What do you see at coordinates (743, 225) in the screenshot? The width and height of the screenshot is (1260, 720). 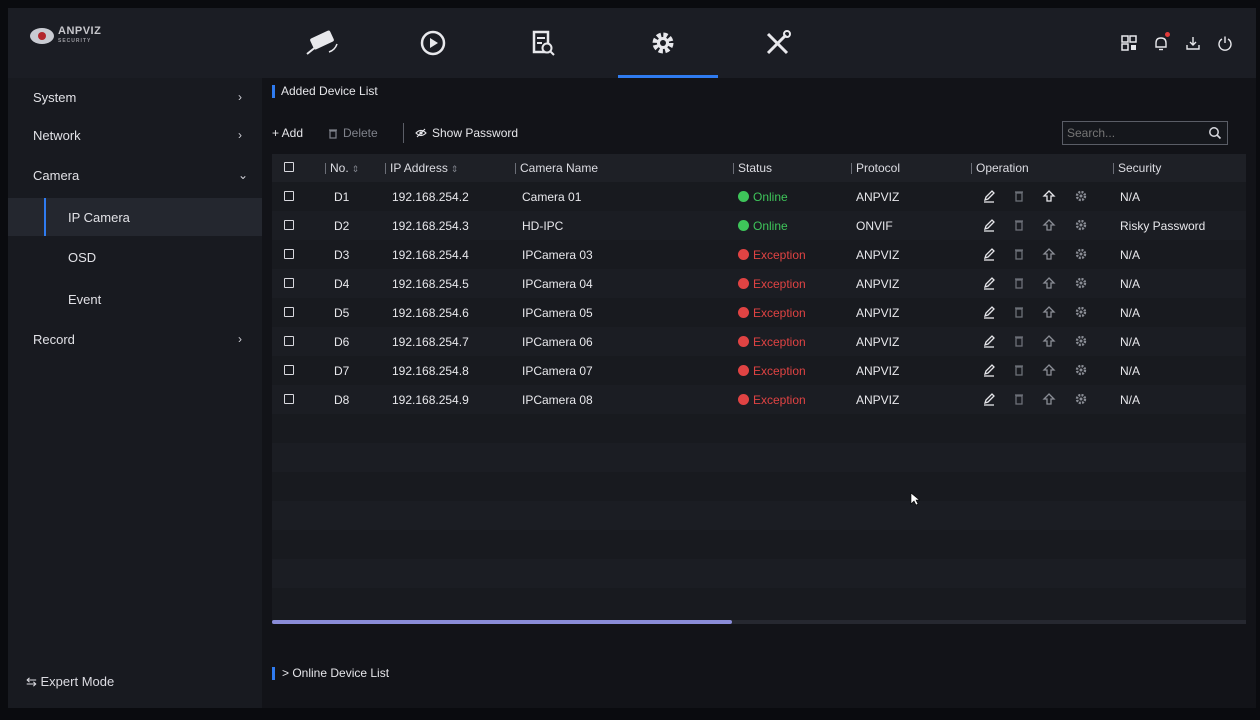 I see `check-circle-icon` at bounding box center [743, 225].